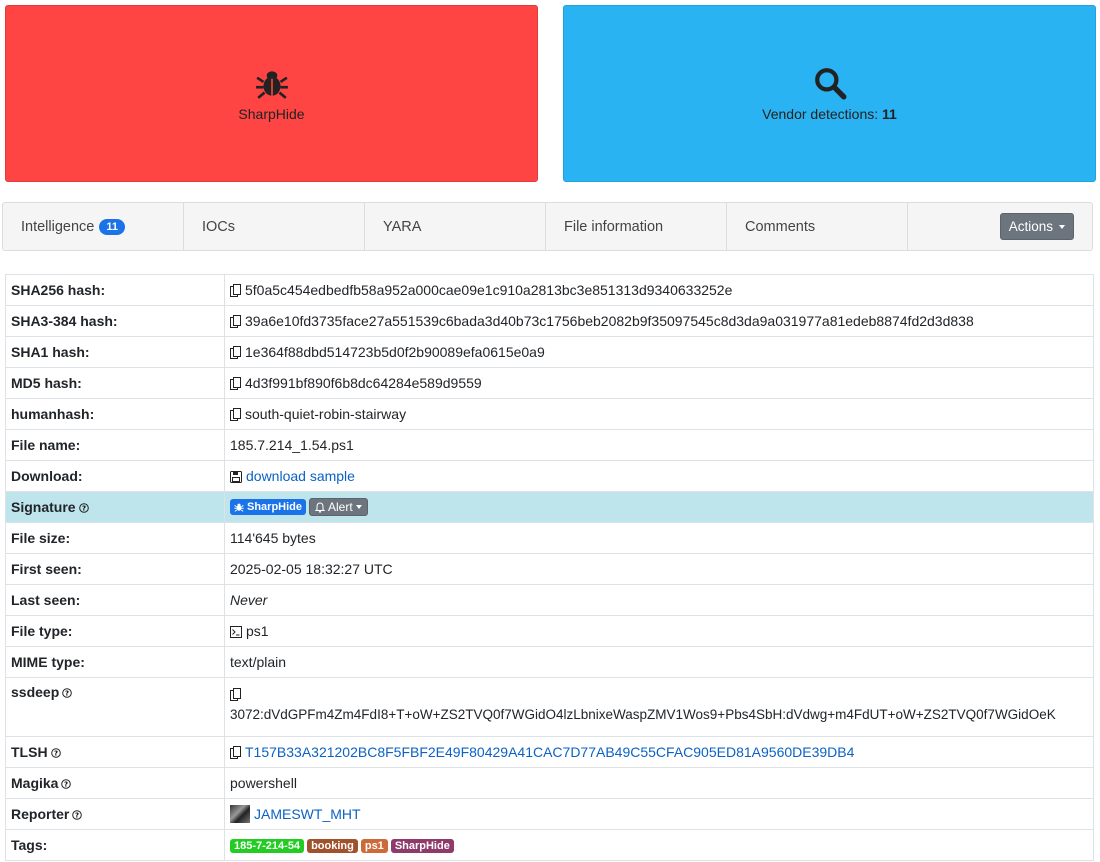  I want to click on table-row: Tags: 185-7-214-54 booking ps1 SharpHide, so click(549, 845).